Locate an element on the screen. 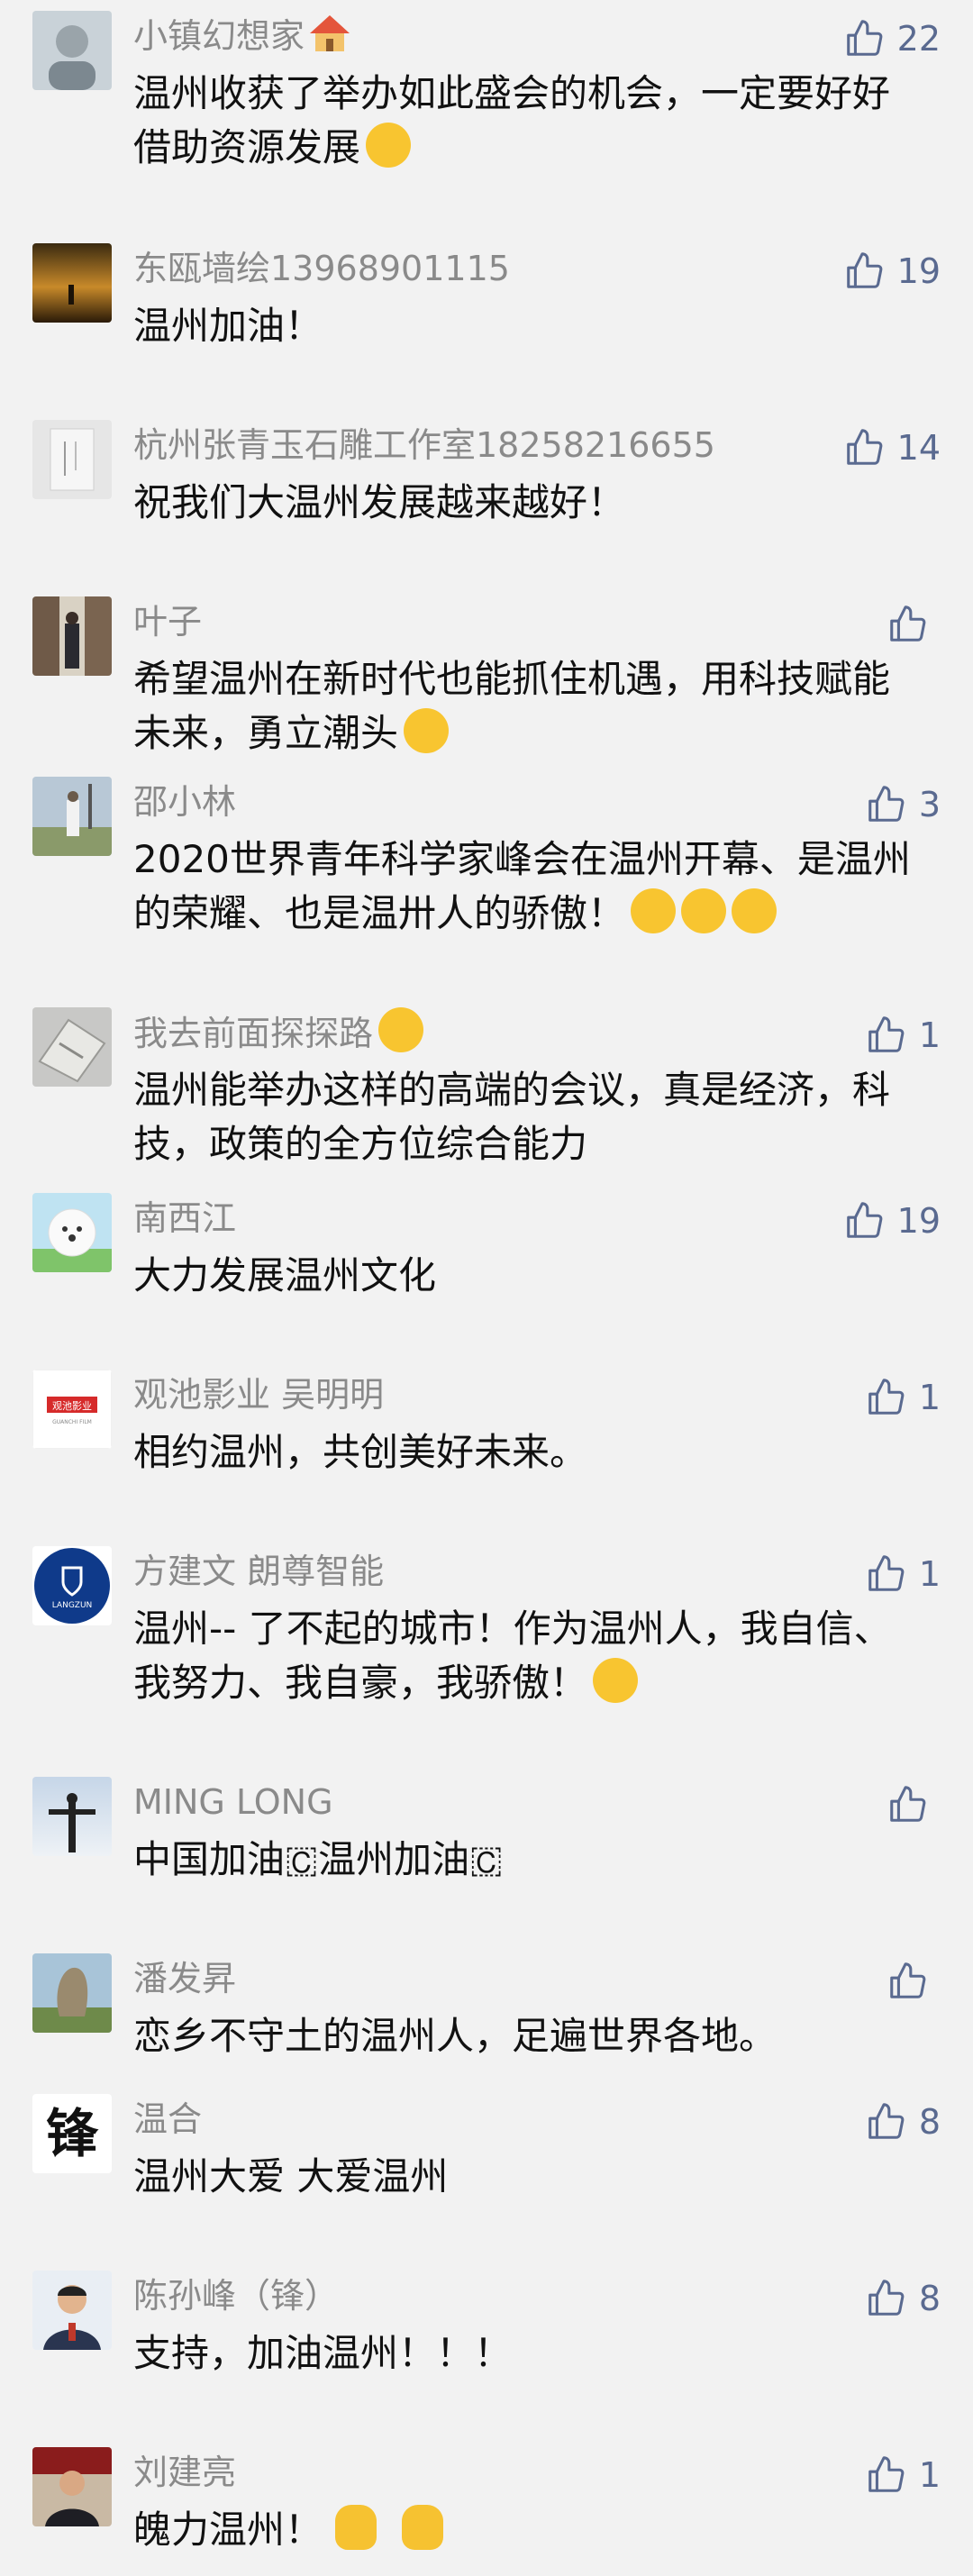 This screenshot has height=2576, width=973. grinning-face-emoji is located at coordinates (401, 1029).